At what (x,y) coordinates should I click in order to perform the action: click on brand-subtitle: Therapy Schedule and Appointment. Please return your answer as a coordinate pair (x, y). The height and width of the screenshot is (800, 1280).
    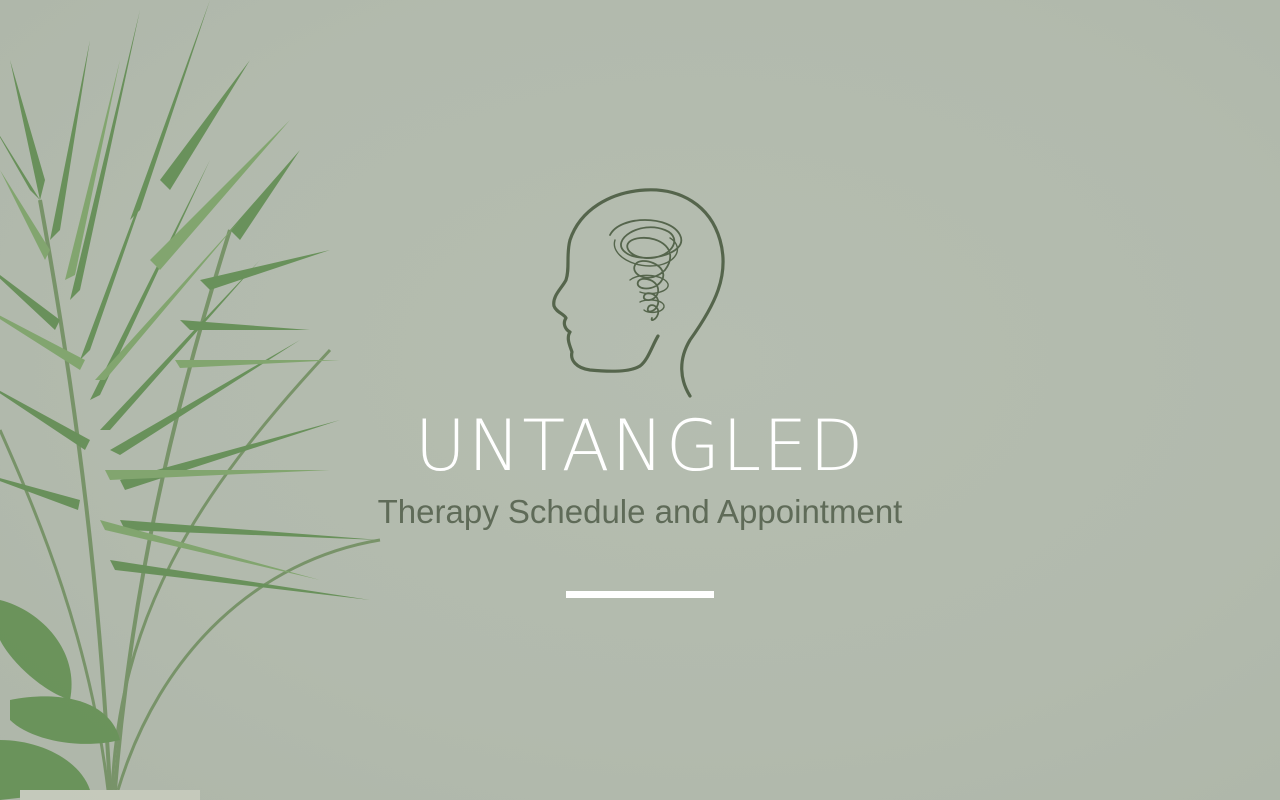
    Looking at the image, I should click on (640, 511).